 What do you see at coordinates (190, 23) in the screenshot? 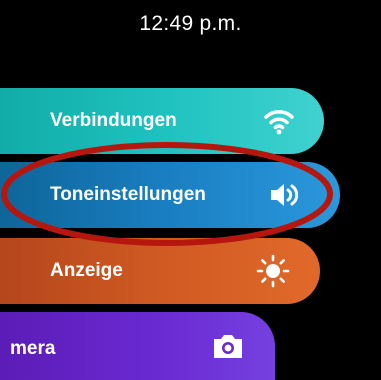
I see `status-time: 12:49 p.m.` at bounding box center [190, 23].